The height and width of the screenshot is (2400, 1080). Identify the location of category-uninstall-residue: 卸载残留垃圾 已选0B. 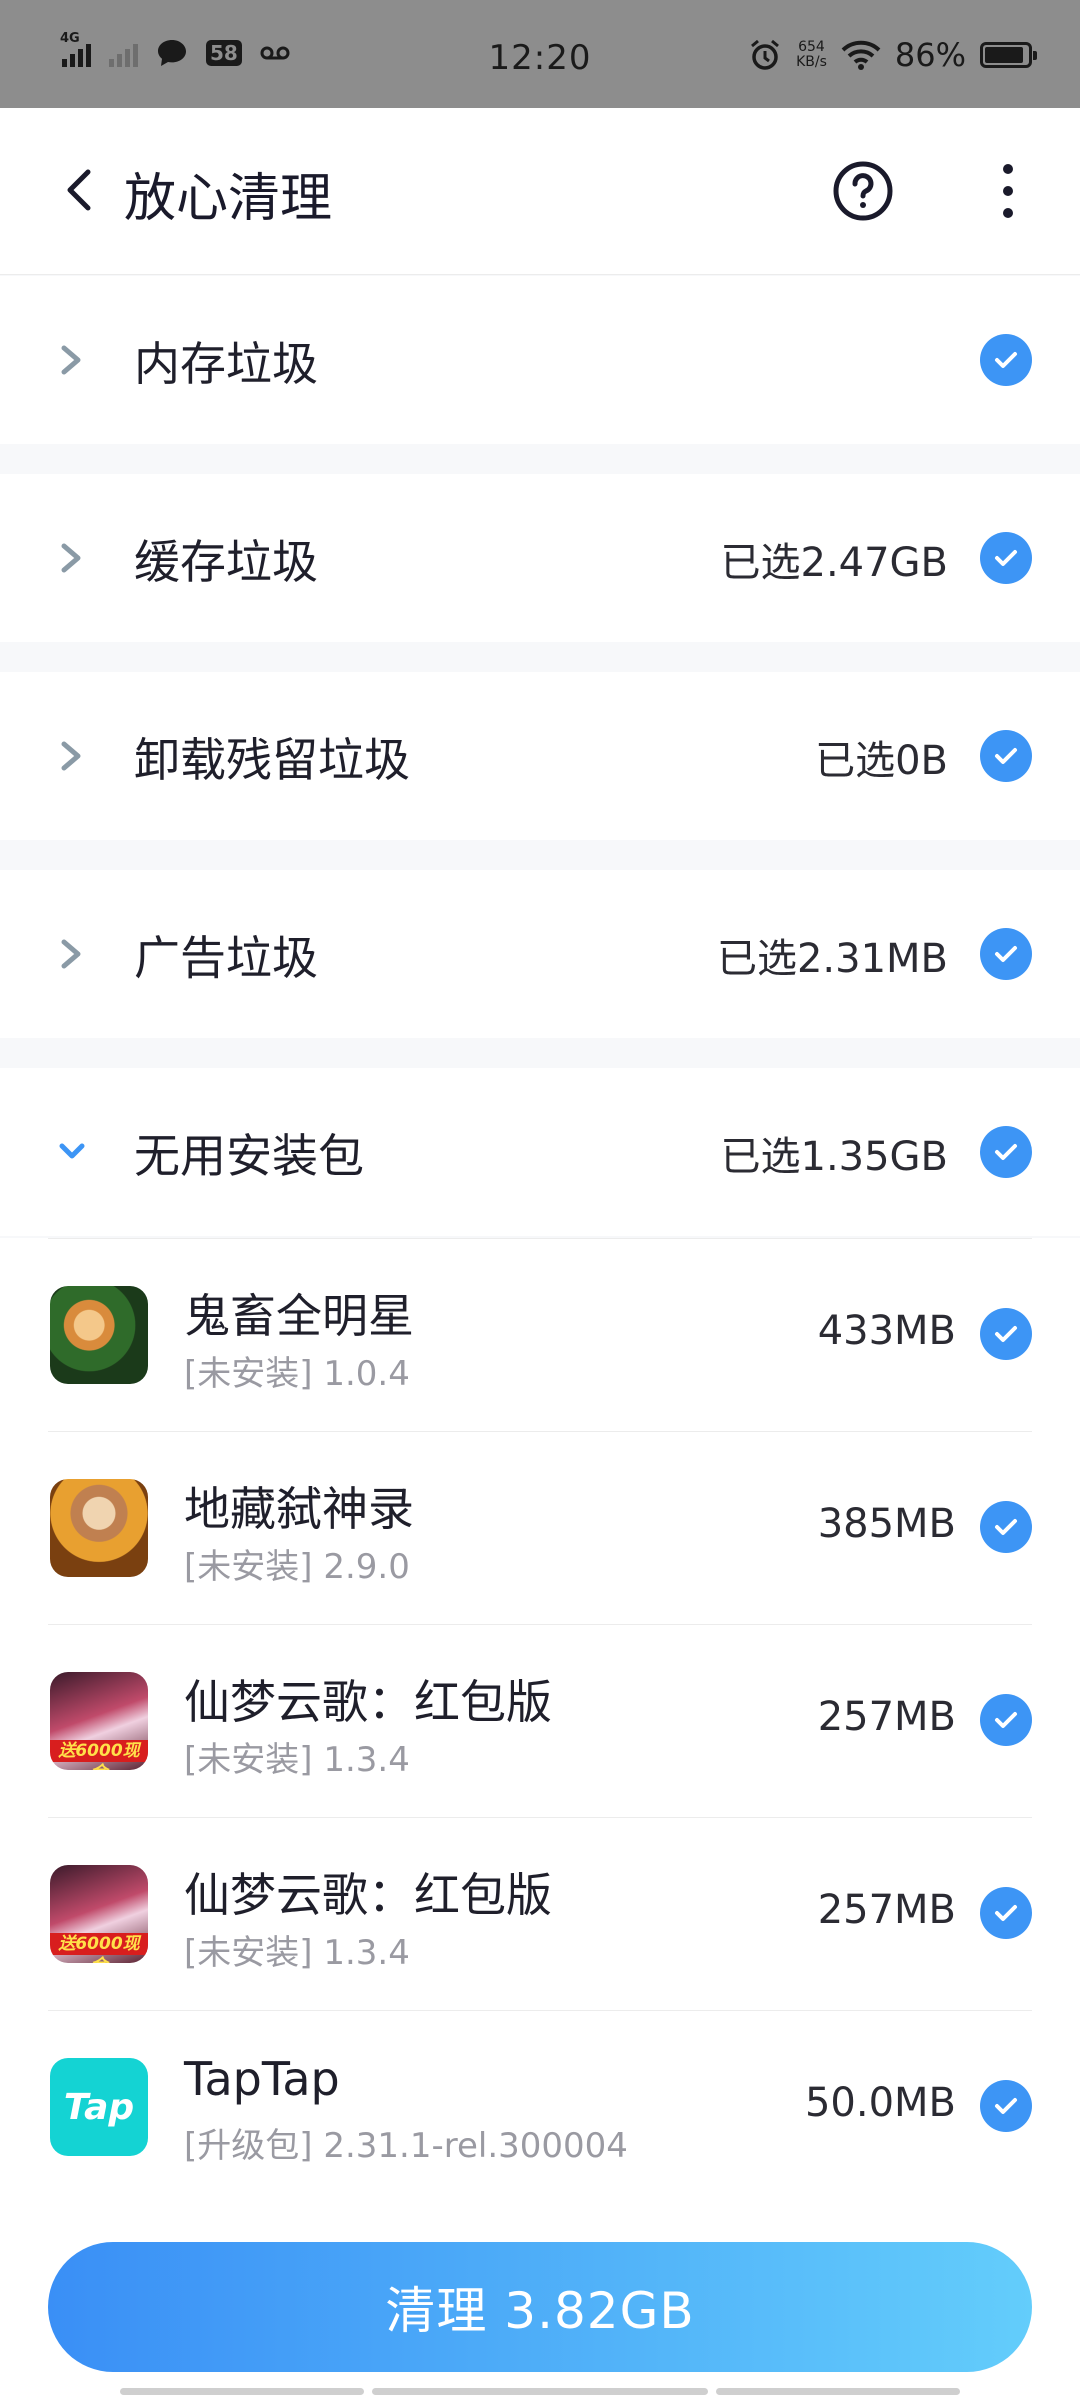
(540, 756).